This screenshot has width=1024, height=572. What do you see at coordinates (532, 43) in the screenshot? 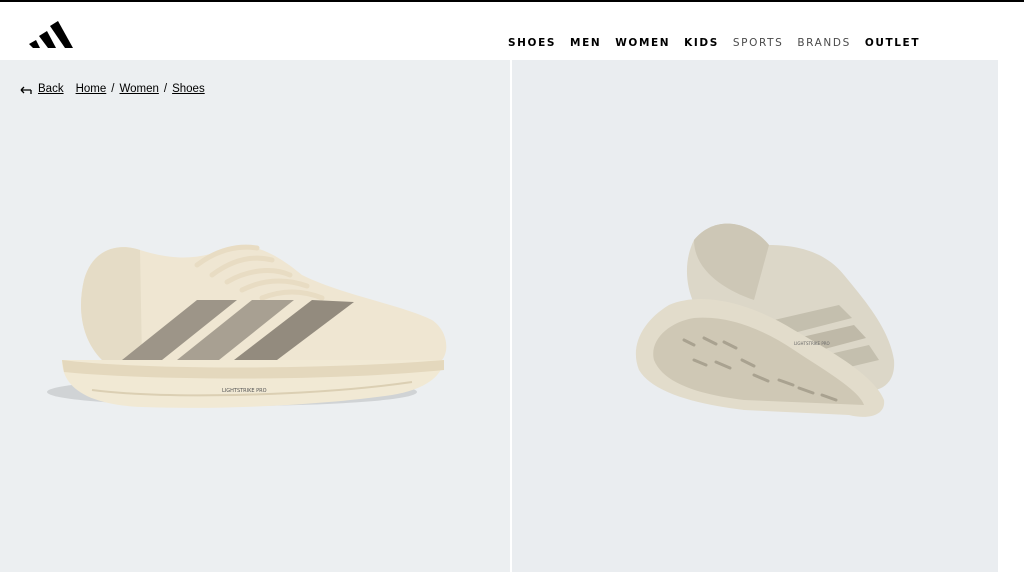
I see `nav-item-shoes: SHOES` at bounding box center [532, 43].